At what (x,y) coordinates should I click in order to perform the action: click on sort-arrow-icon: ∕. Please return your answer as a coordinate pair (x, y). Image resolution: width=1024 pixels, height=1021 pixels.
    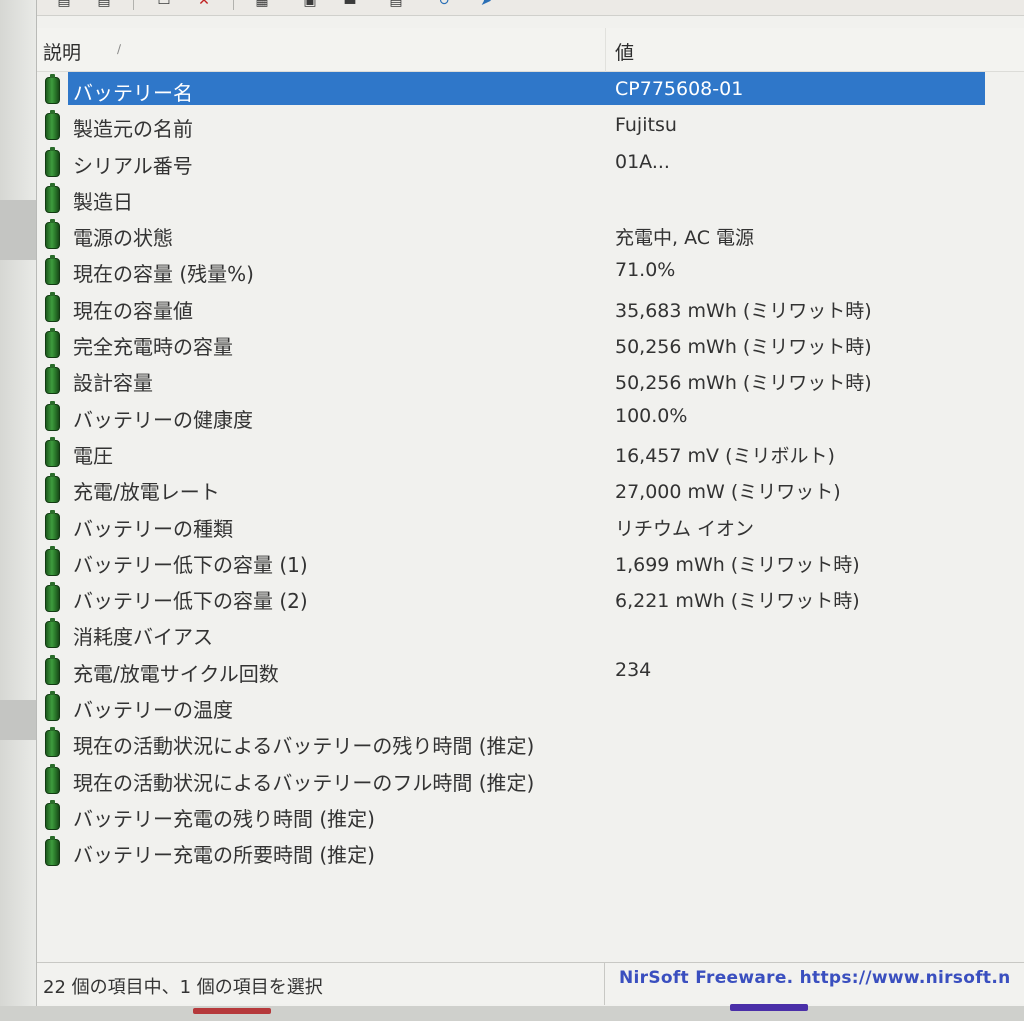
    Looking at the image, I should click on (119, 49).